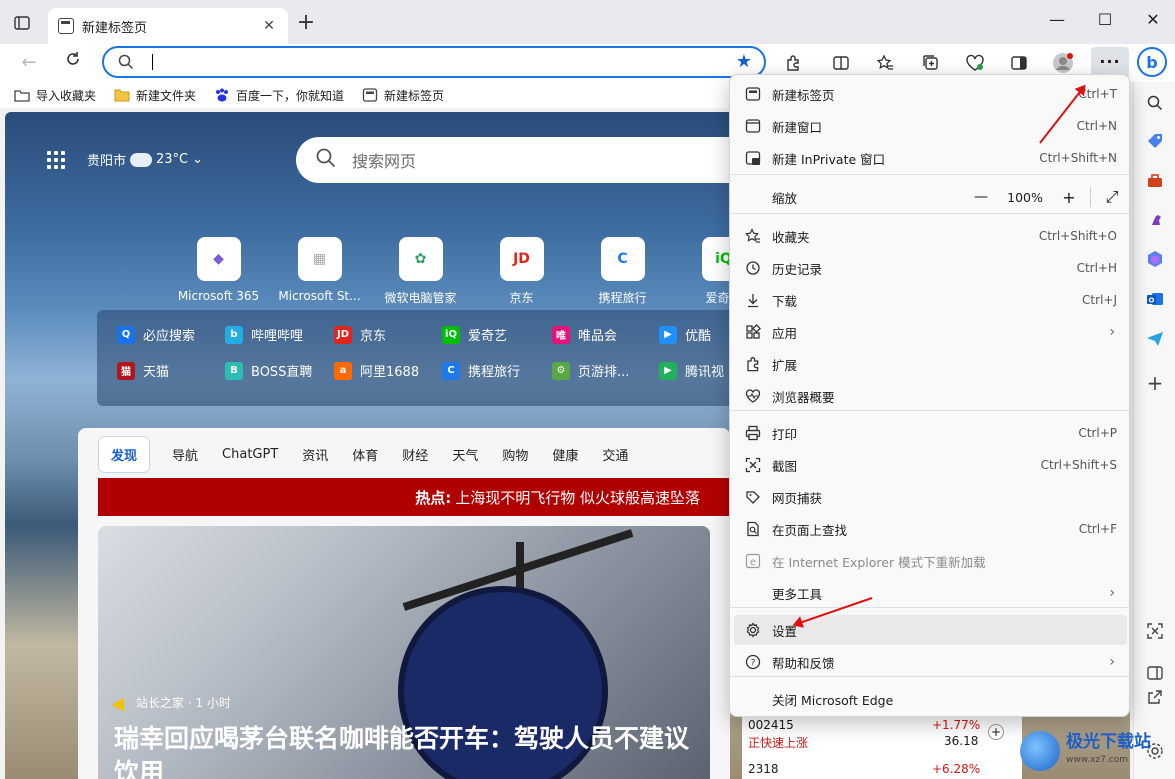 This screenshot has width=1175, height=779. Describe the element at coordinates (1155, 697) in the screenshot. I see `external-link-icon` at that location.